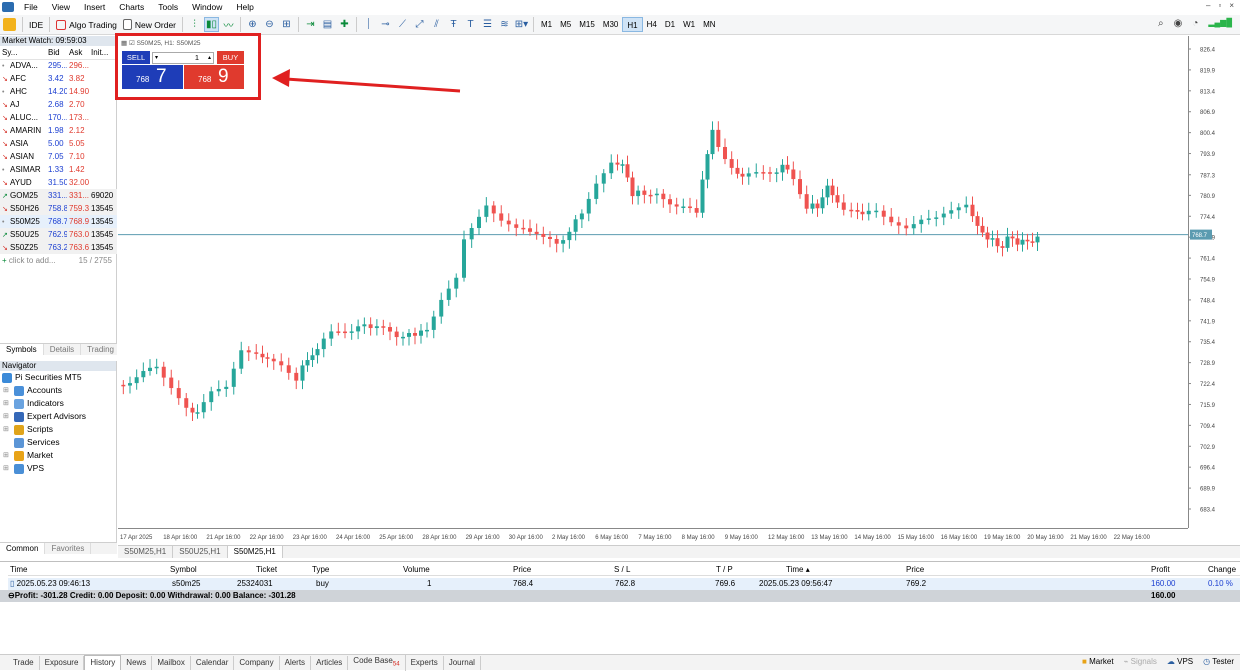 This screenshot has height=671, width=1240. What do you see at coordinates (1231, 5) in the screenshot?
I see `close-icon: ×` at bounding box center [1231, 5].